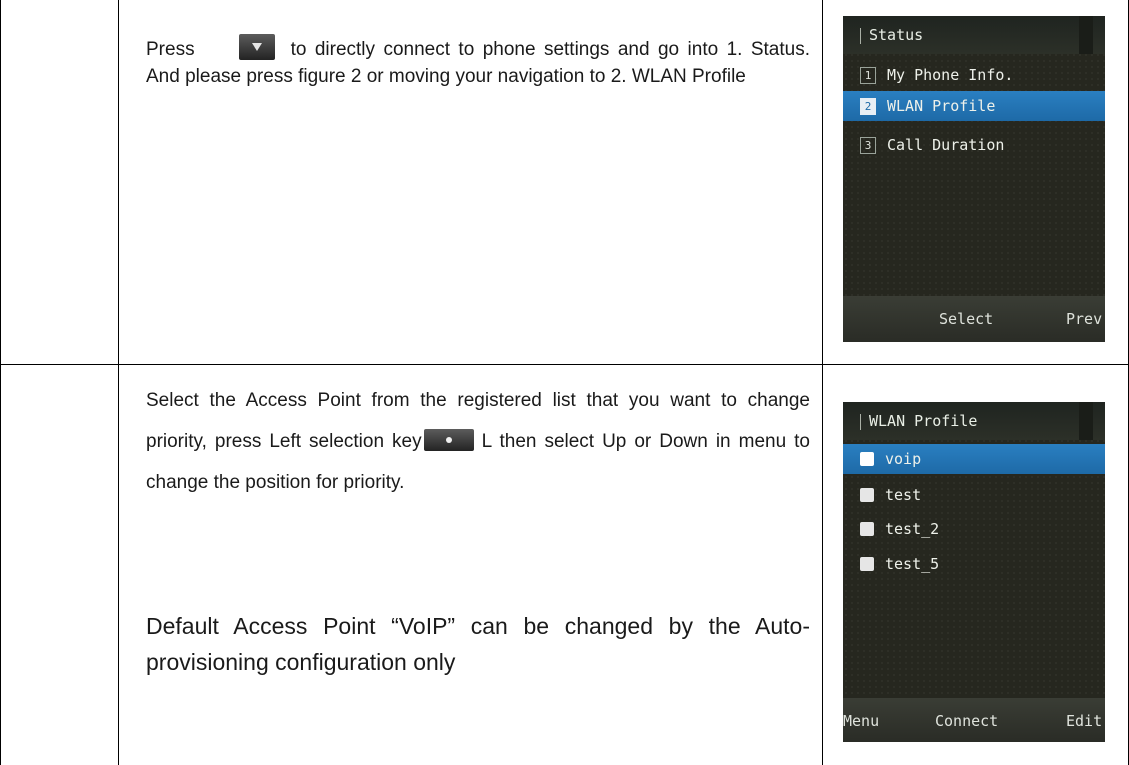 The width and height of the screenshot is (1129, 765). What do you see at coordinates (486, 441) in the screenshot?
I see `key-letter: L` at bounding box center [486, 441].